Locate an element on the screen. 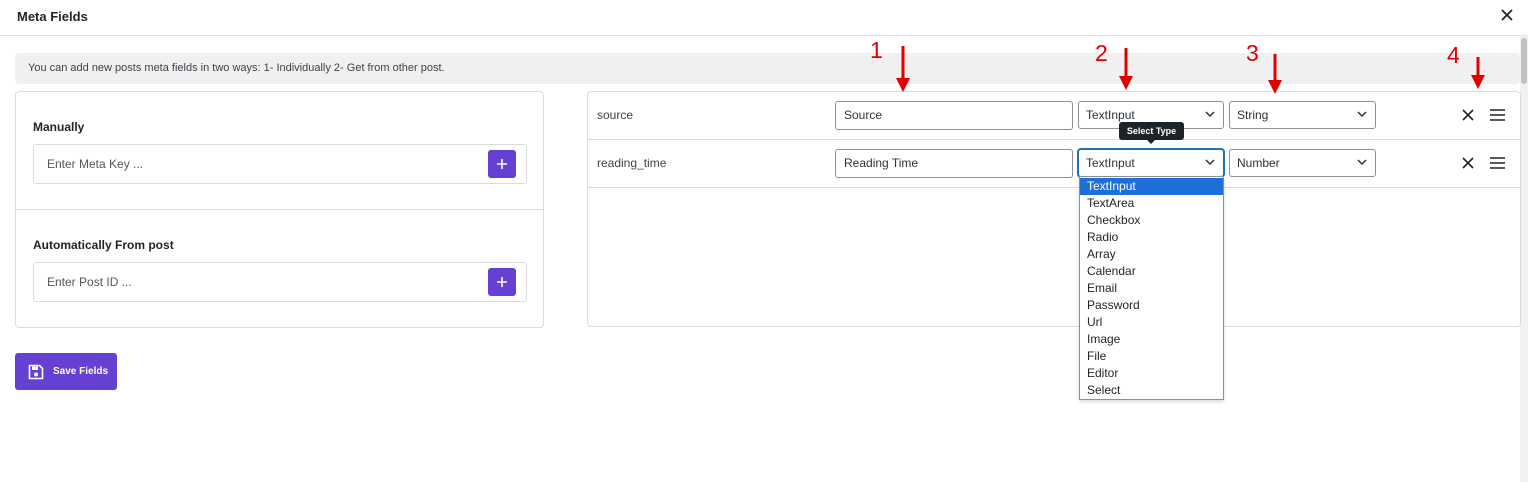 The height and width of the screenshot is (482, 1528). annotation-number: 1 is located at coordinates (876, 50).